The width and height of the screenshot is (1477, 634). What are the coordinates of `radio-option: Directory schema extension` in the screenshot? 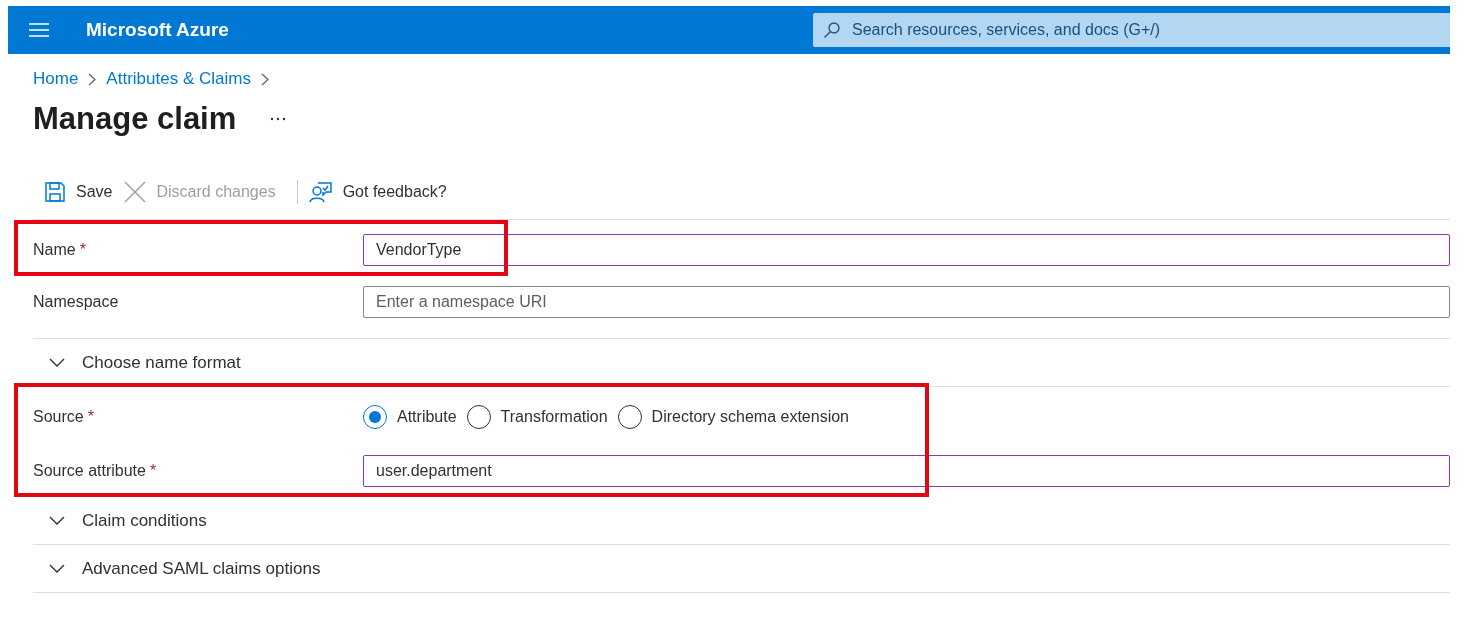 It's located at (733, 417).